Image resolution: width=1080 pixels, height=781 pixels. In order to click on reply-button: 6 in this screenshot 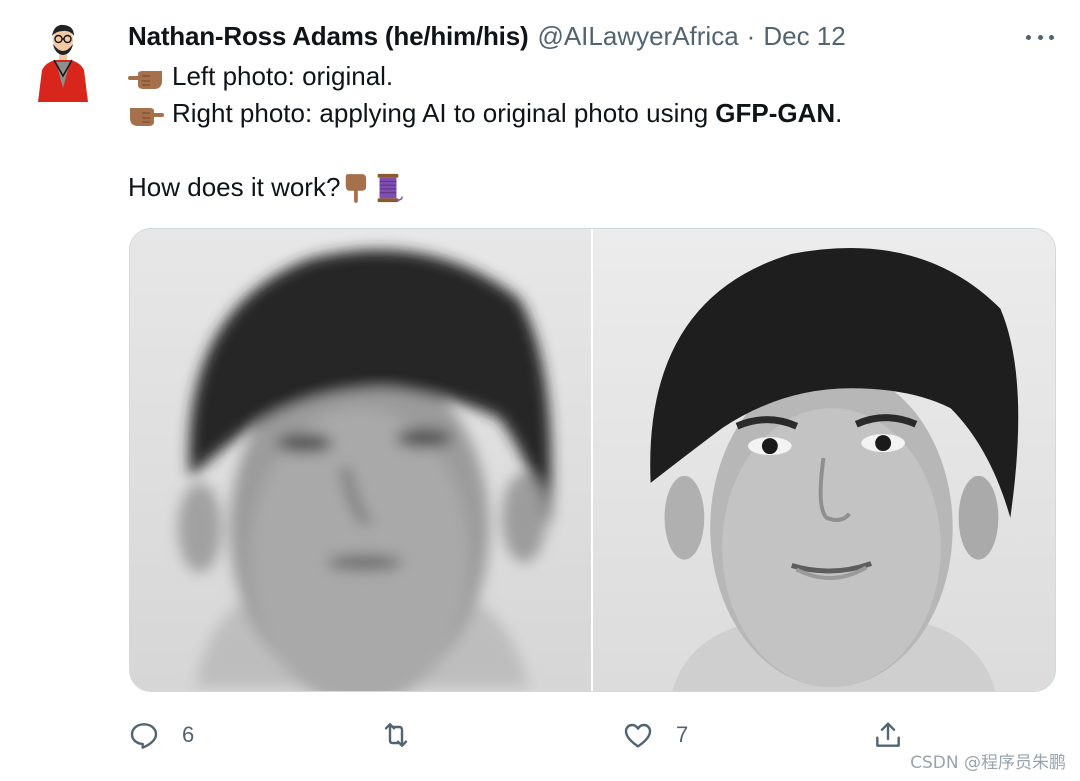, I will do `click(161, 735)`.